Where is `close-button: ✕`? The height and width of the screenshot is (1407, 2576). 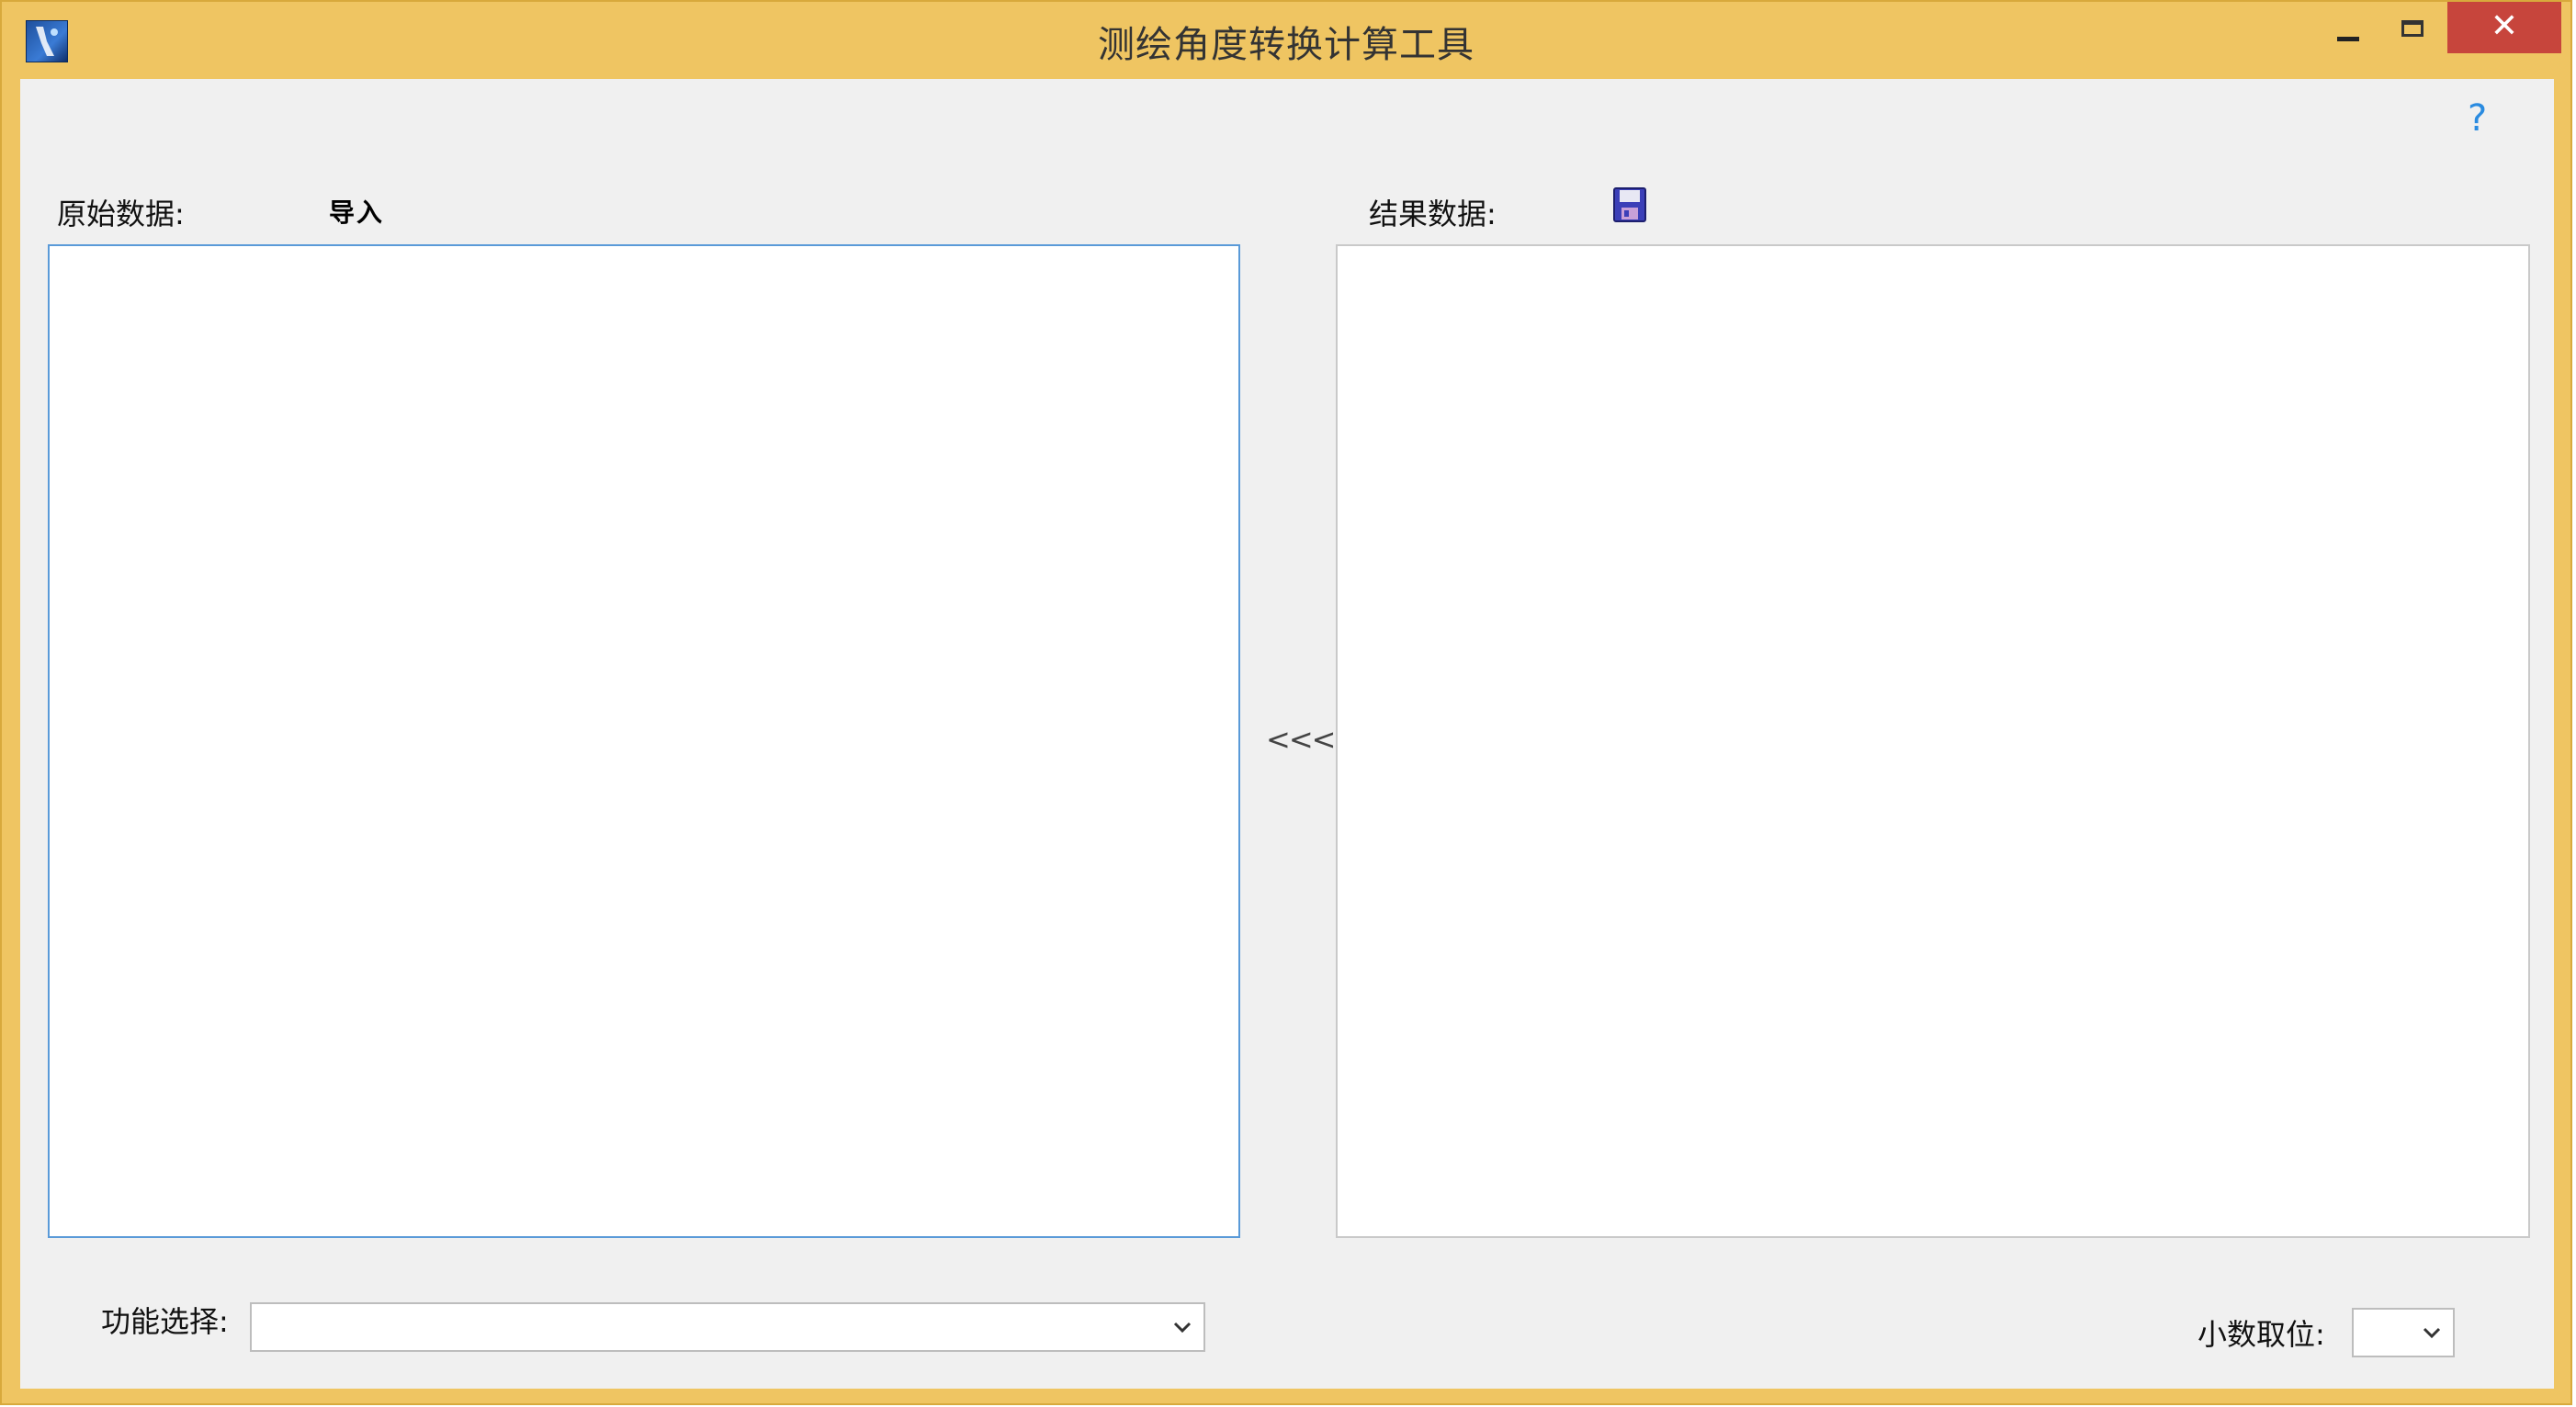
close-button: ✕ is located at coordinates (2504, 27).